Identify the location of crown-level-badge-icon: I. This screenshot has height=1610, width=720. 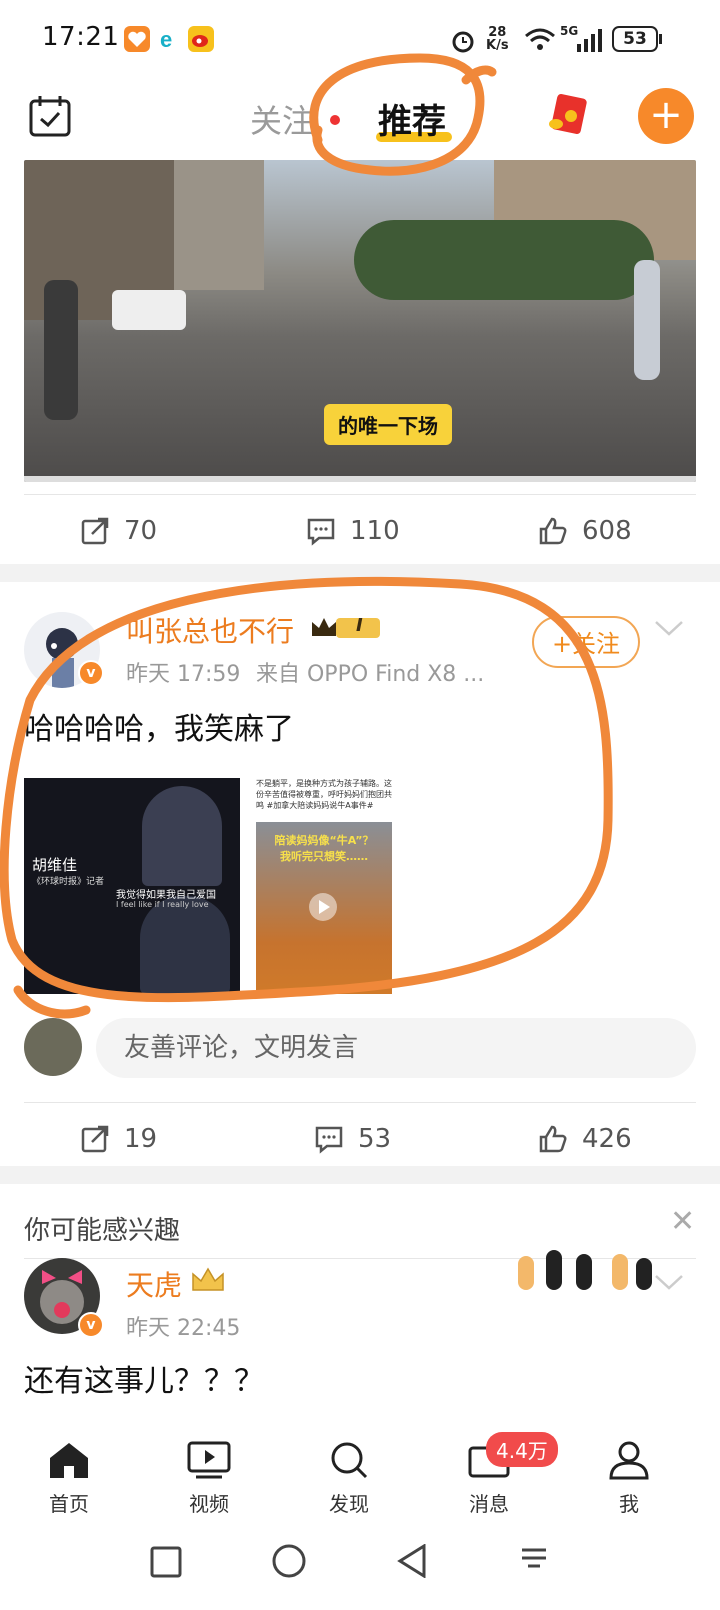
(346, 627).